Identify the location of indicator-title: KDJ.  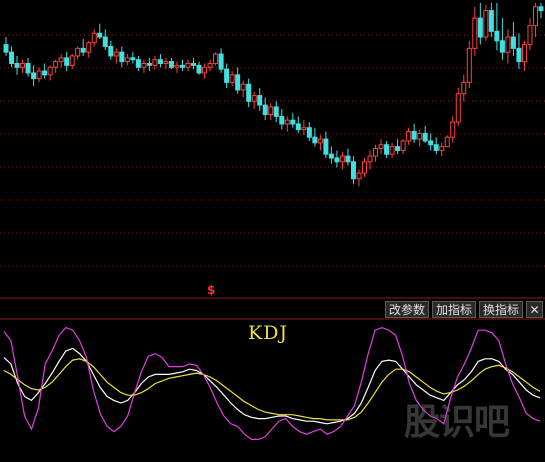
(268, 333).